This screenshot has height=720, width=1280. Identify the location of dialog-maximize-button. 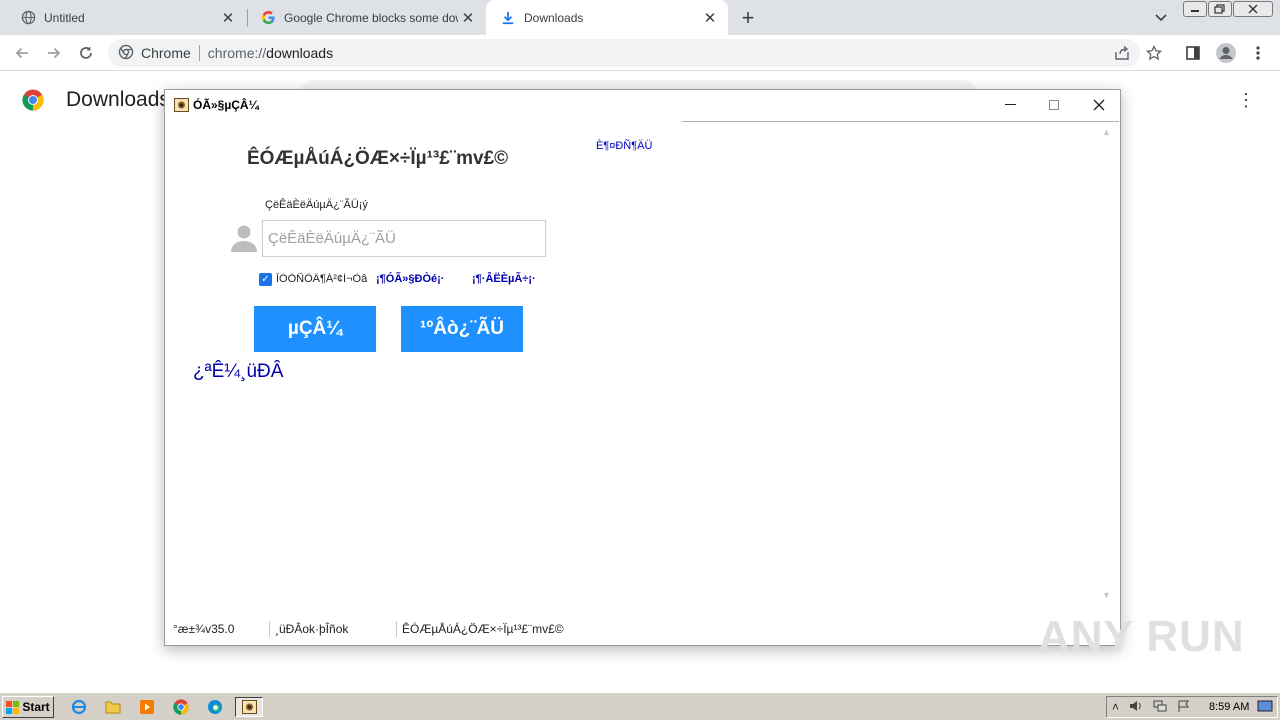
(1054, 105).